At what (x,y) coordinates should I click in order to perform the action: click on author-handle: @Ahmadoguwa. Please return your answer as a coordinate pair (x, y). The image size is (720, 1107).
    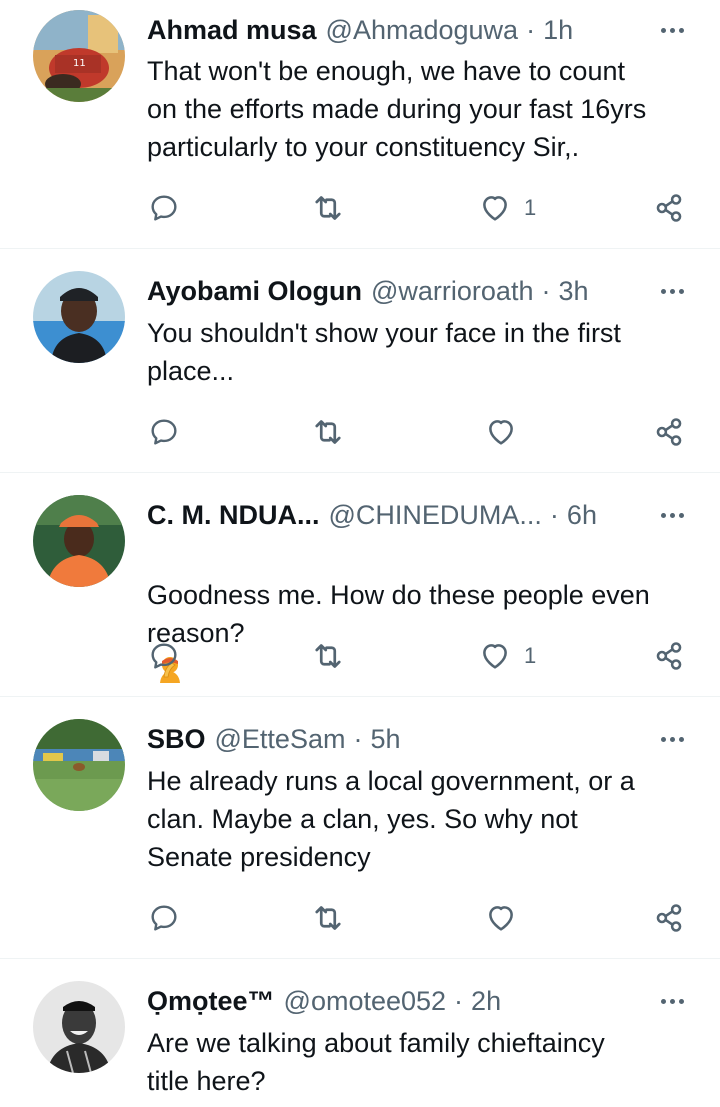
    Looking at the image, I should click on (422, 30).